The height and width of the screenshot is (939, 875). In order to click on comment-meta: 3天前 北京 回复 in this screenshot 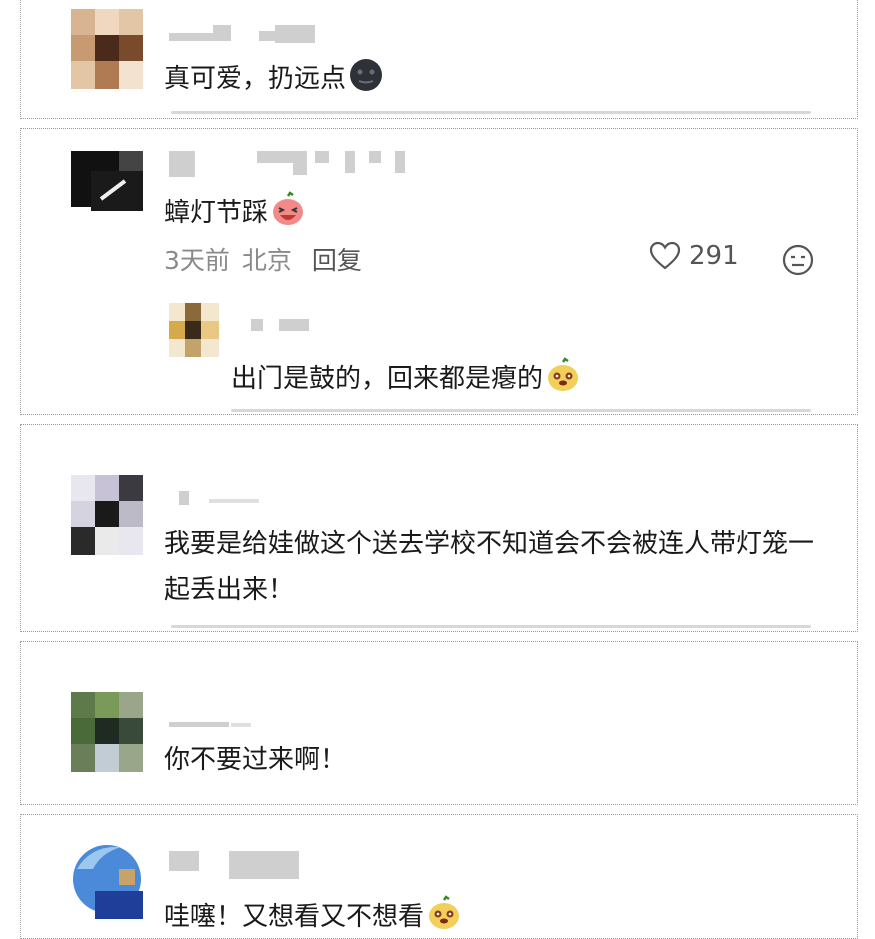, I will do `click(263, 259)`.